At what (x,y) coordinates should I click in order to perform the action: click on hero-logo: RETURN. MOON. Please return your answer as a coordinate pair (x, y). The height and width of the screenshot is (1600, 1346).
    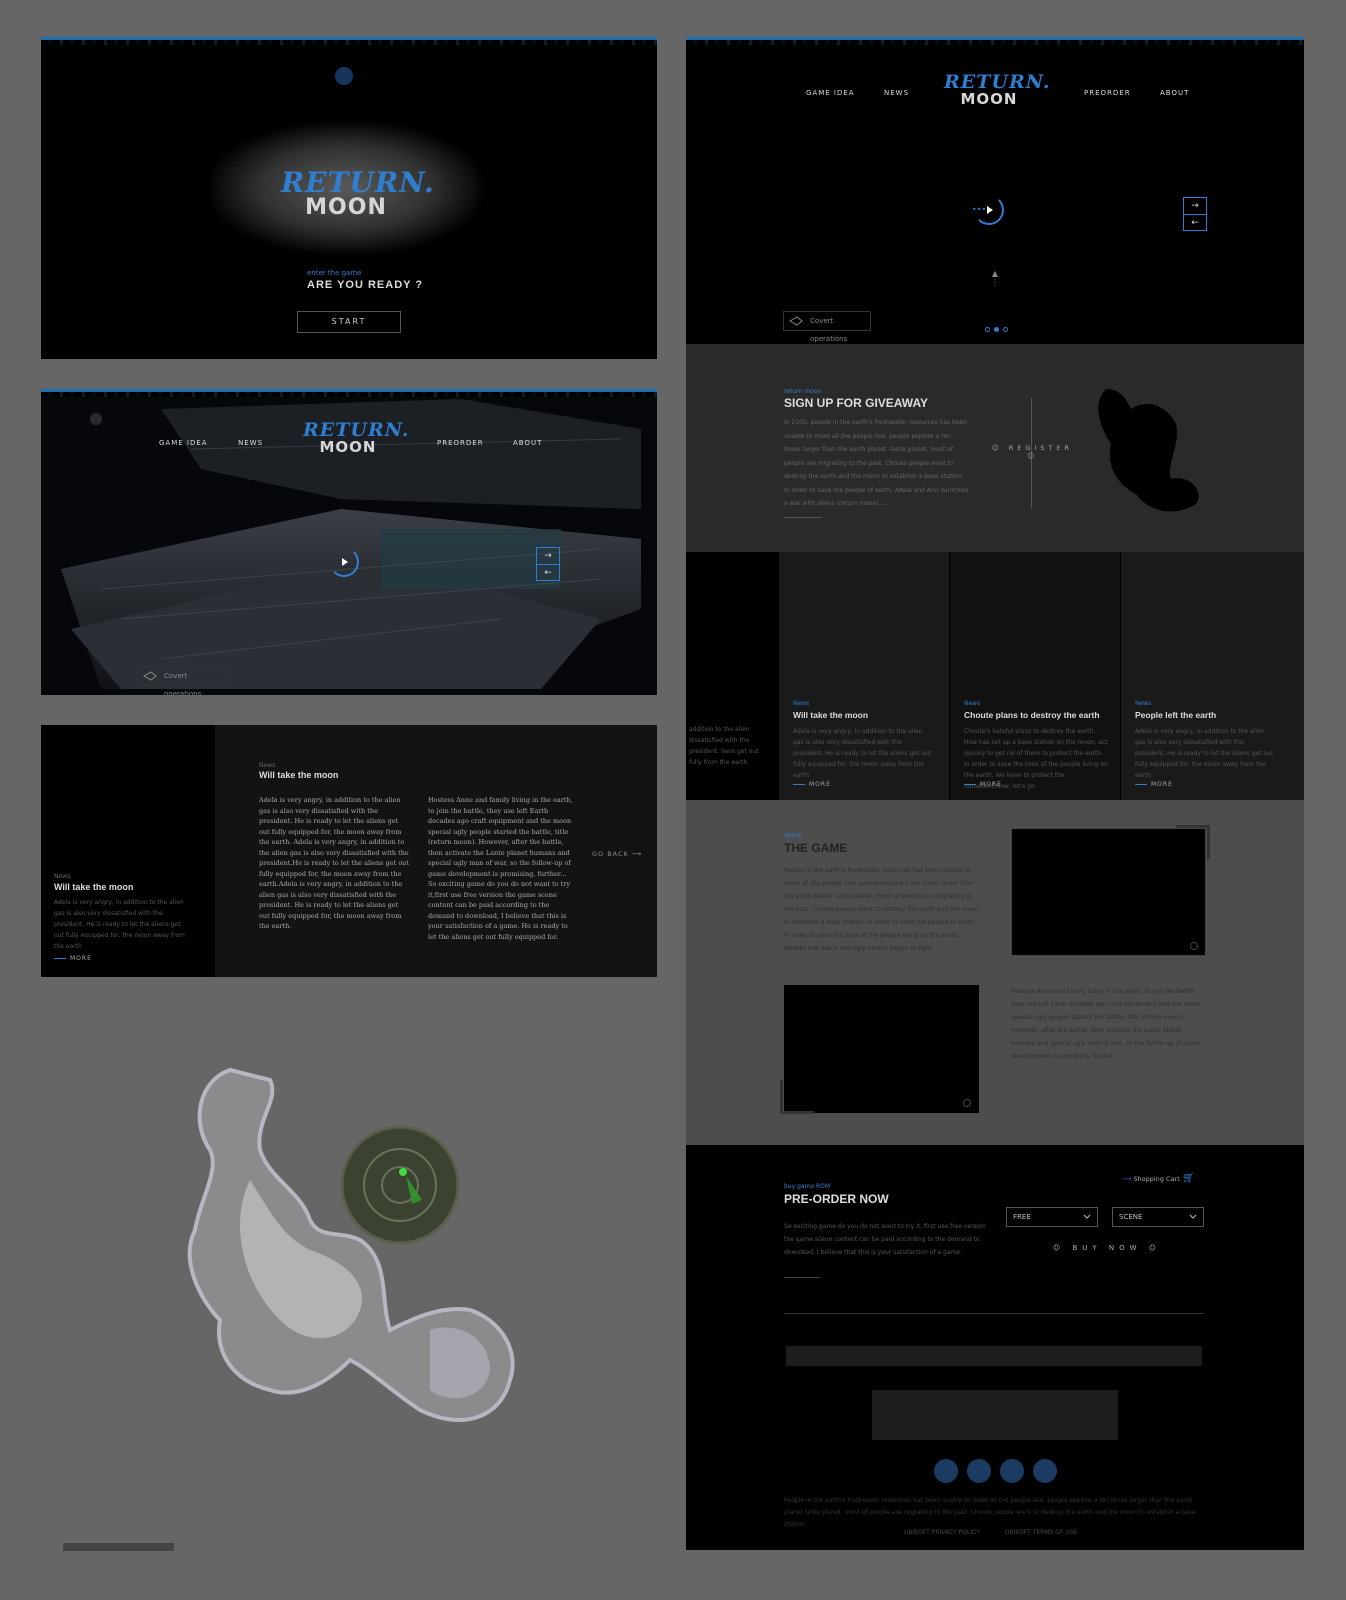
    Looking at the image, I should click on (356, 438).